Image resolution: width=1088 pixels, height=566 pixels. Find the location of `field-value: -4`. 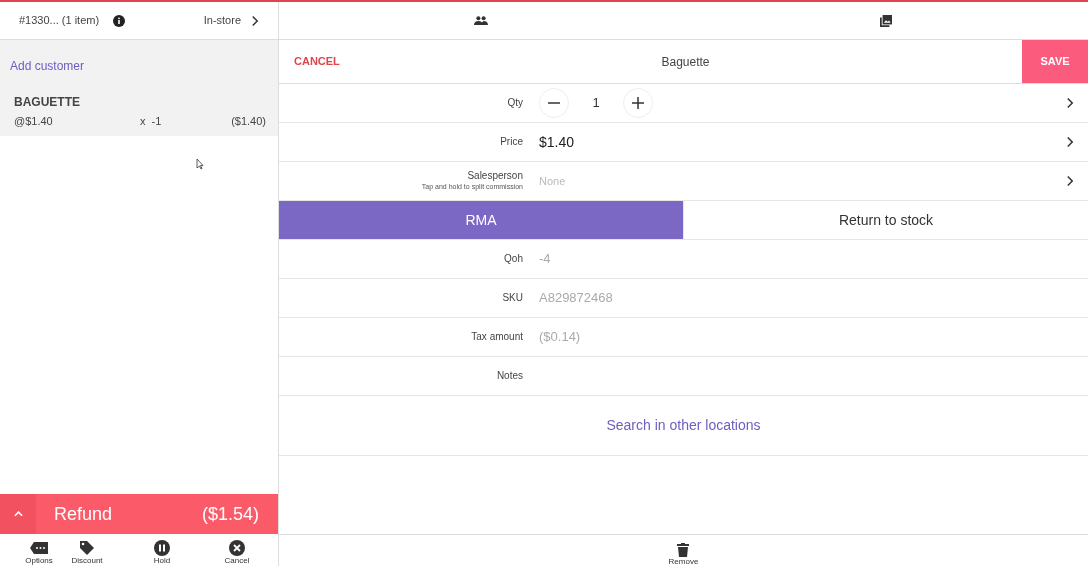

field-value: -4 is located at coordinates (545, 259).